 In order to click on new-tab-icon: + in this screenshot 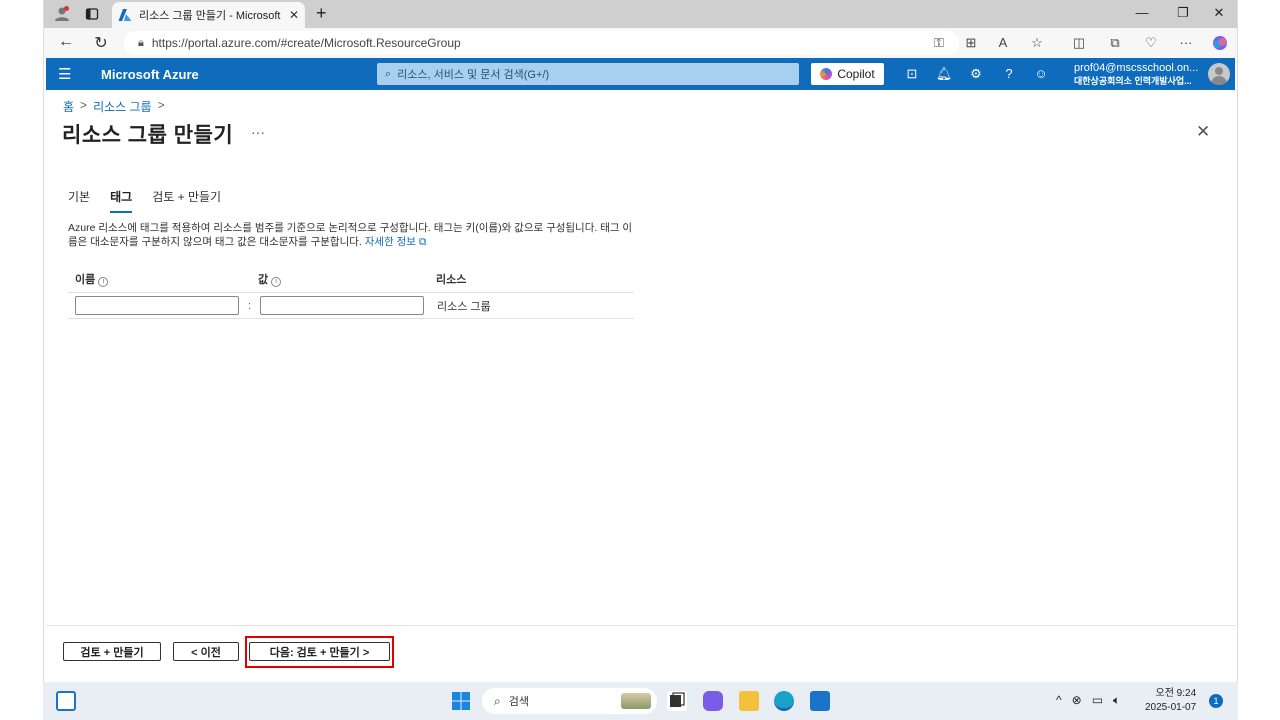, I will do `click(321, 13)`.